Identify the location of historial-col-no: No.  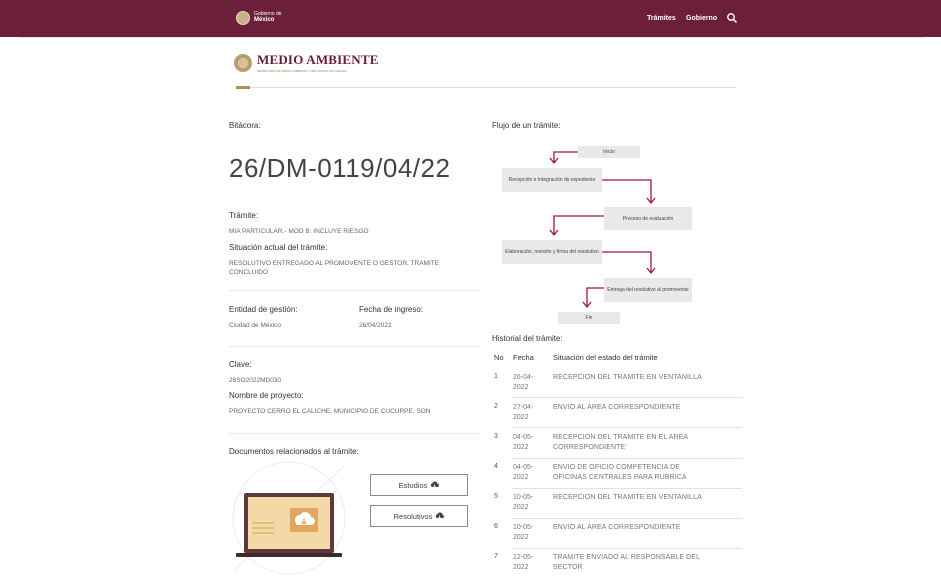
(499, 357).